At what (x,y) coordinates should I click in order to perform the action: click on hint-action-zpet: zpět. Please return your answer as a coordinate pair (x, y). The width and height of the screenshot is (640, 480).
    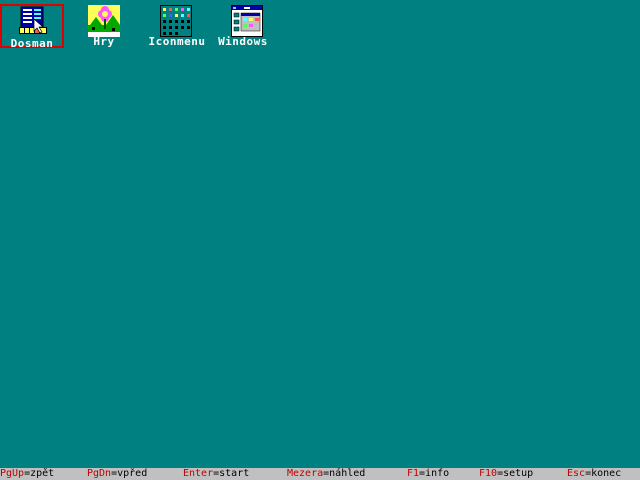
    Looking at the image, I should click on (42, 473).